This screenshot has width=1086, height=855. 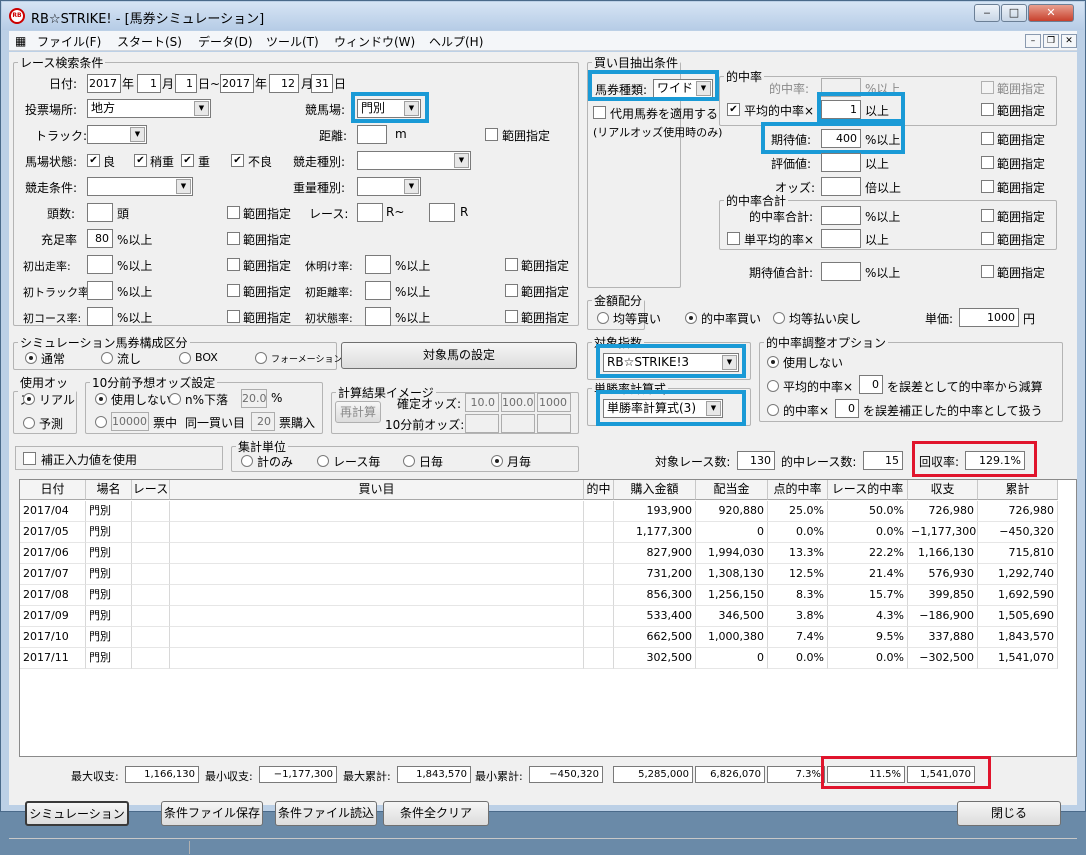 What do you see at coordinates (871, 384) in the screenshot?
I see `adjust-avg-input: 0` at bounding box center [871, 384].